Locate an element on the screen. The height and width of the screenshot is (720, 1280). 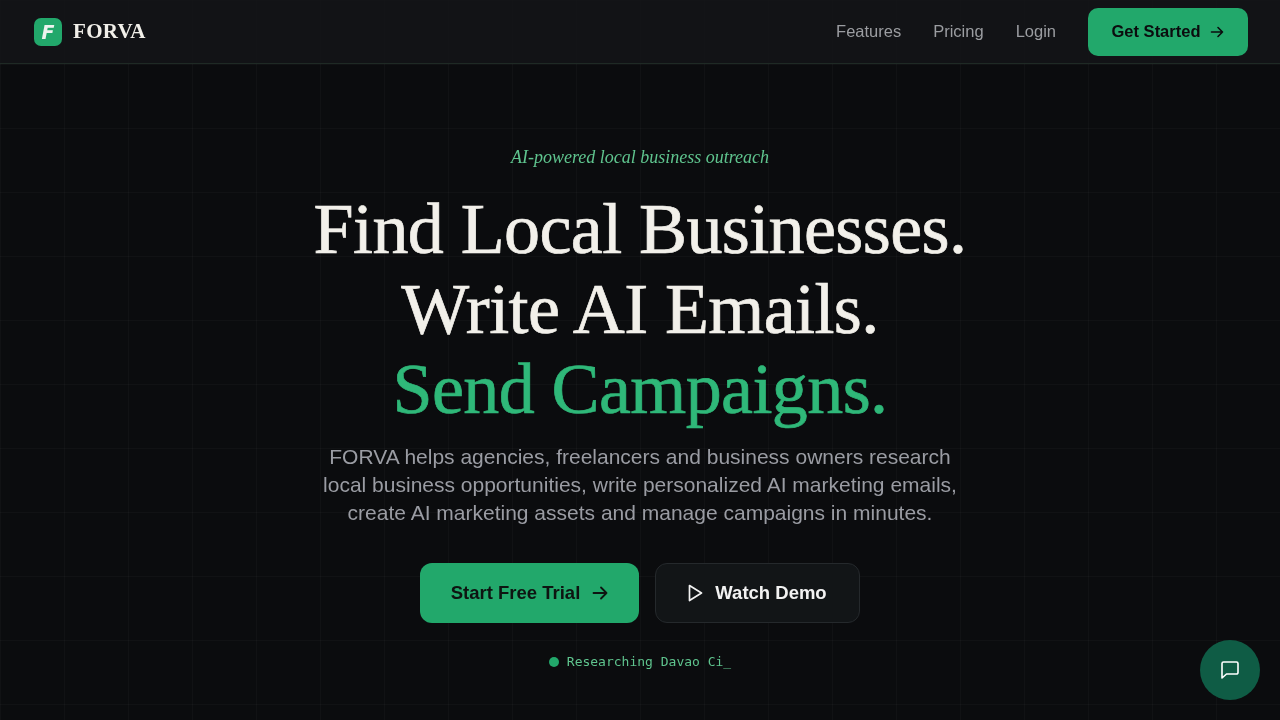
brand-name: FORVA is located at coordinates (109, 31).